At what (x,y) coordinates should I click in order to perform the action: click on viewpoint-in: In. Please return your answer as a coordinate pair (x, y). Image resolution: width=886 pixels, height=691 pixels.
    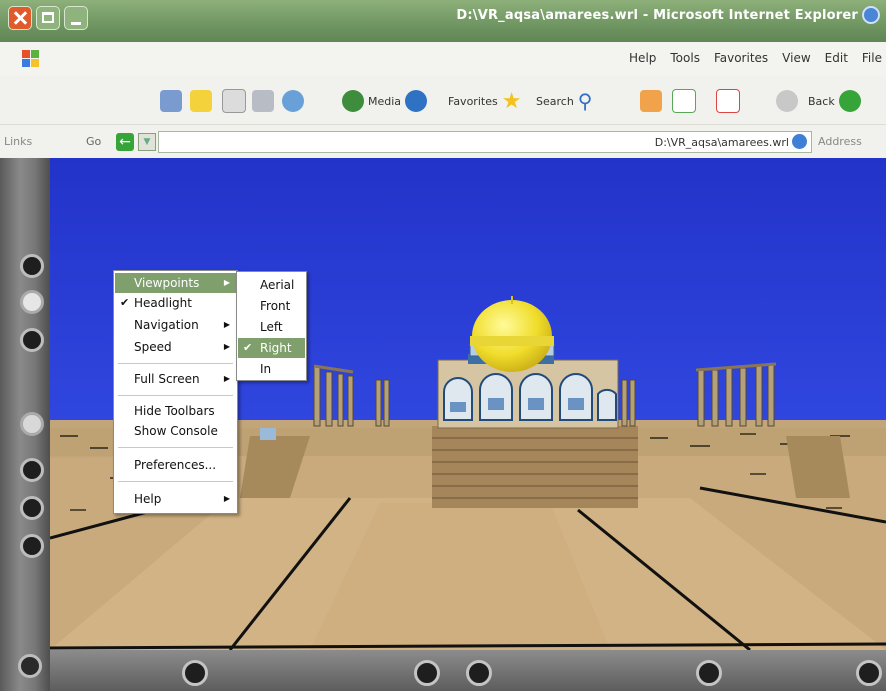
    Looking at the image, I should click on (271, 369).